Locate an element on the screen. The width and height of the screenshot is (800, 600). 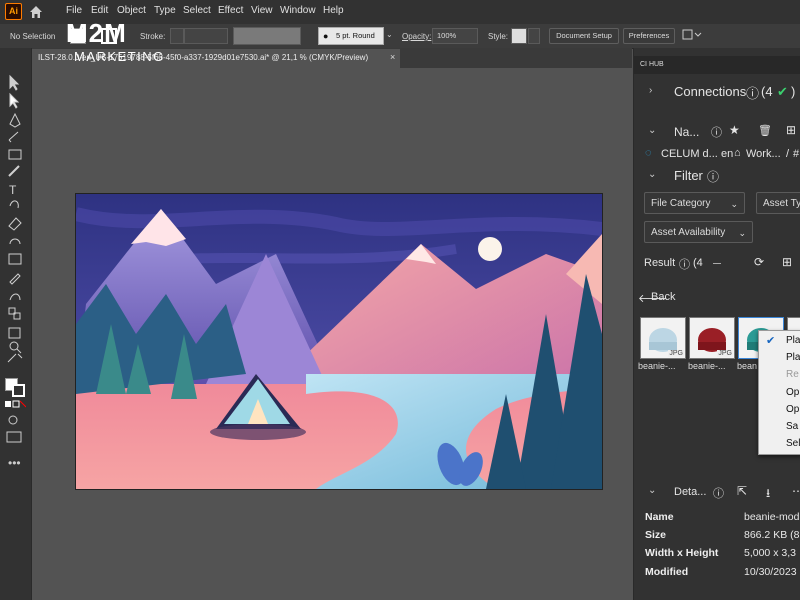
filter-label: Filter is located at coordinates (688, 175).